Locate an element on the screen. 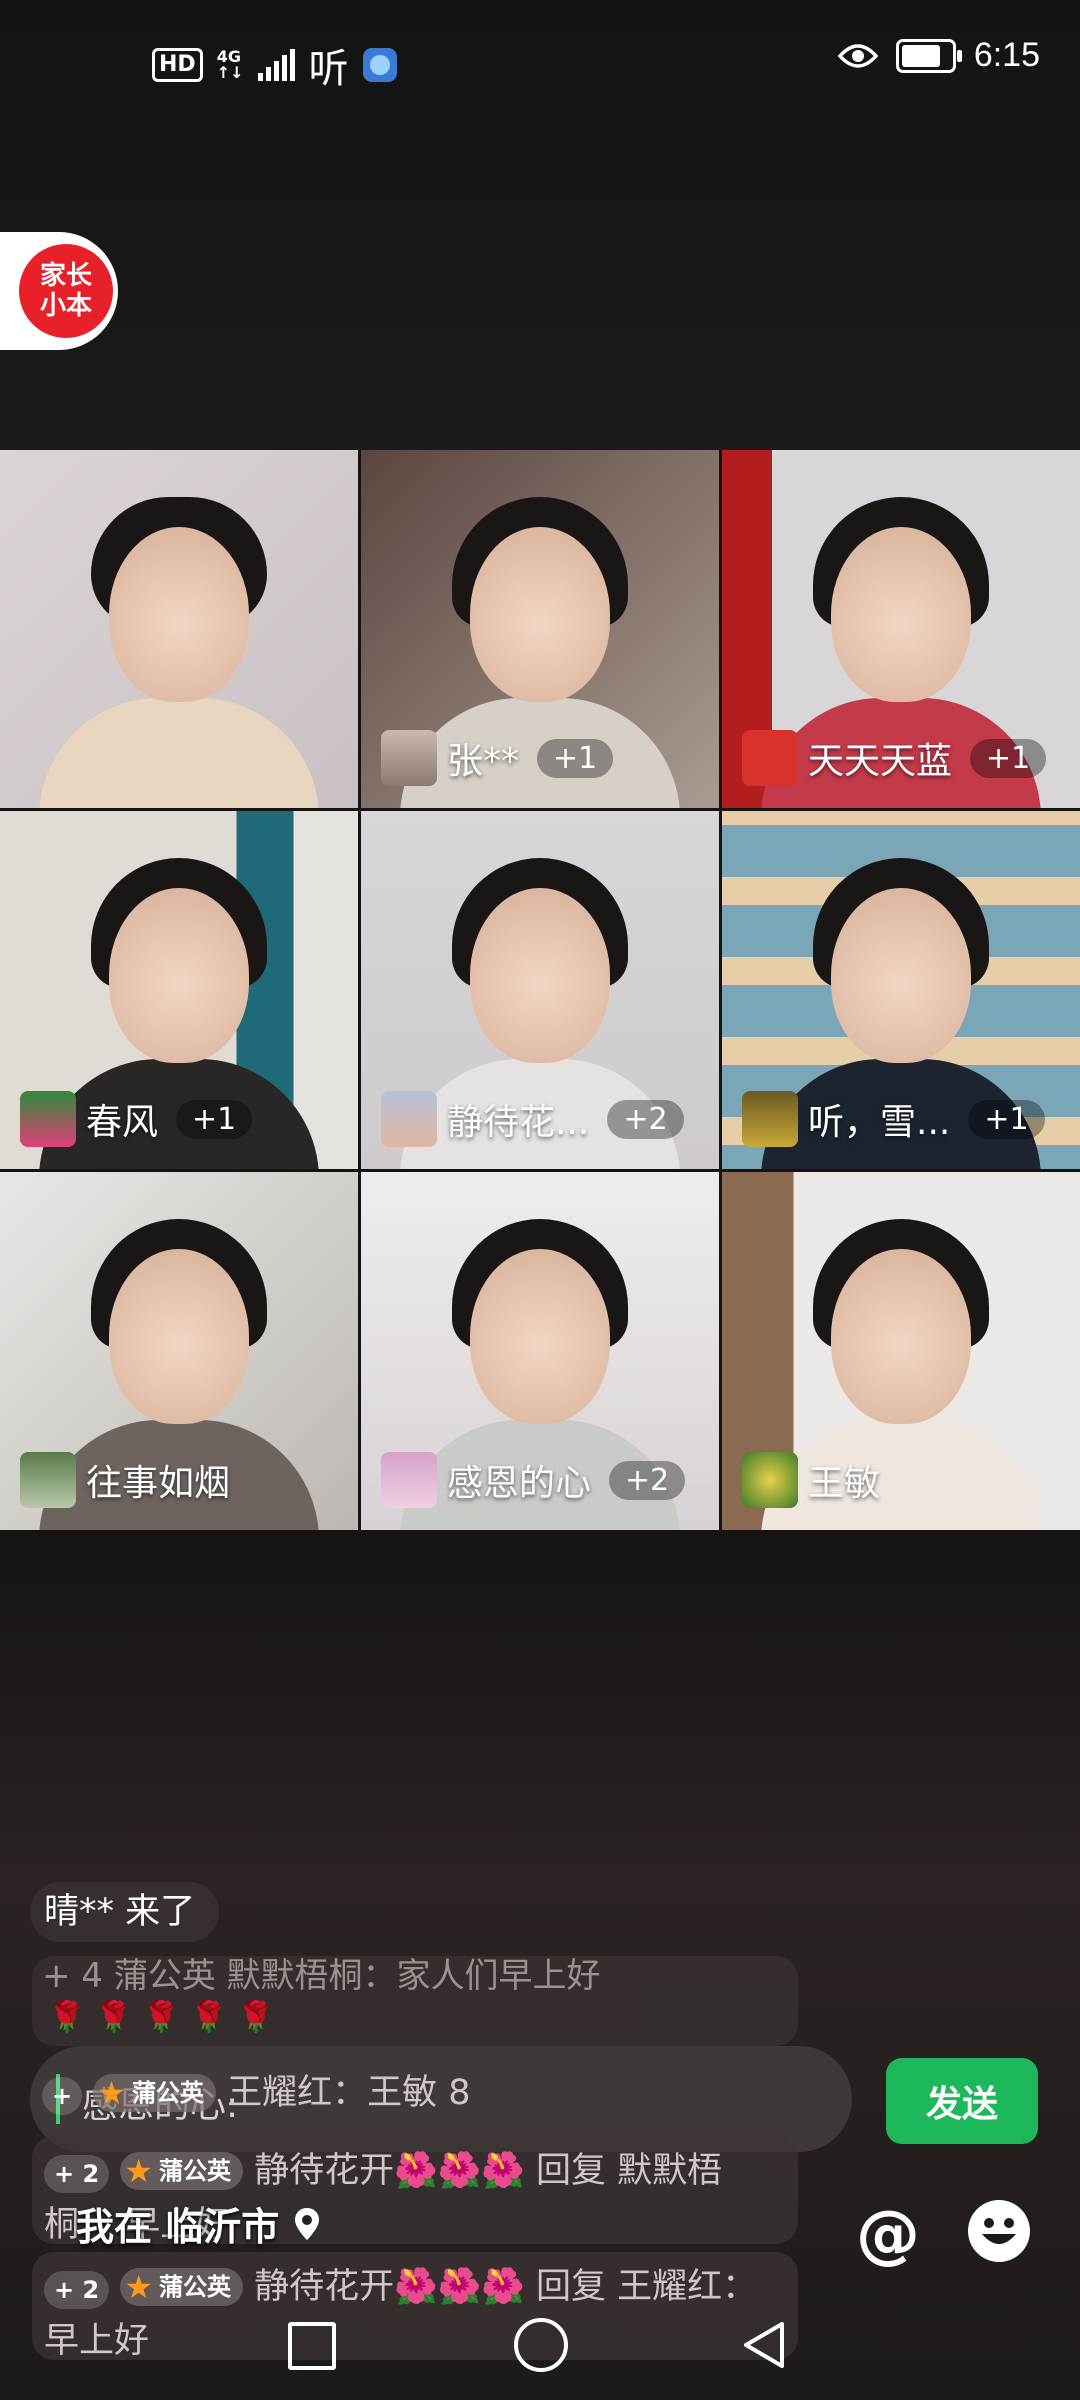  participant-caption: 往事如烟 is located at coordinates (125, 1480).